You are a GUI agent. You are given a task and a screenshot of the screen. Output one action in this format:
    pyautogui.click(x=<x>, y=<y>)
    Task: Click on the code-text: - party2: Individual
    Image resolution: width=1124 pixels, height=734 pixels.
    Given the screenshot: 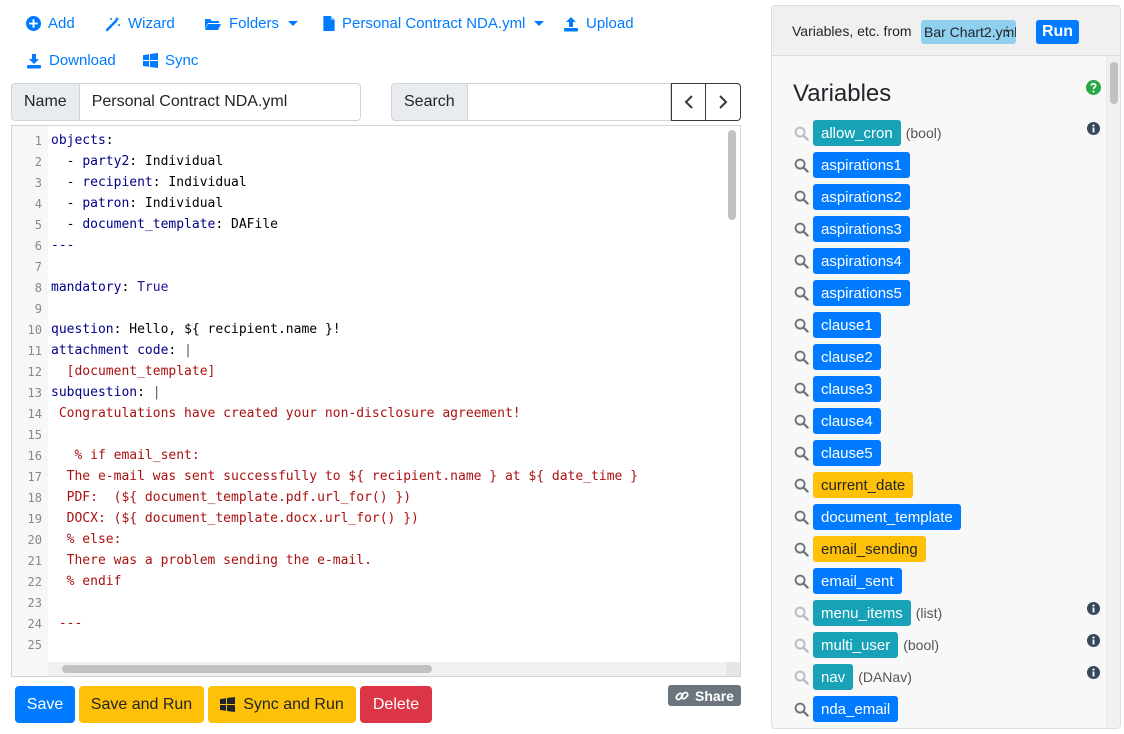 What is the action you would take?
    pyautogui.click(x=137, y=161)
    